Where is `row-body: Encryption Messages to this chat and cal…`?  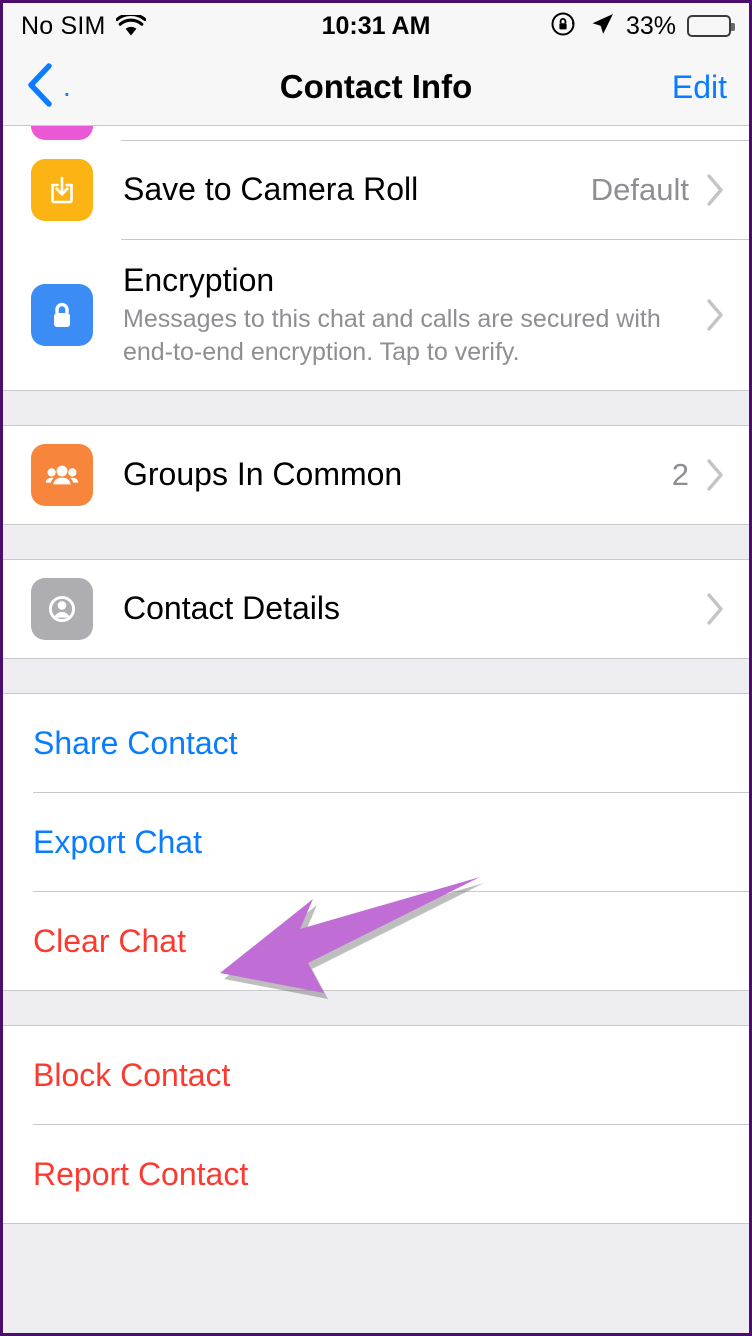
row-body: Encryption Messages to this chat and cal… is located at coordinates (414, 315).